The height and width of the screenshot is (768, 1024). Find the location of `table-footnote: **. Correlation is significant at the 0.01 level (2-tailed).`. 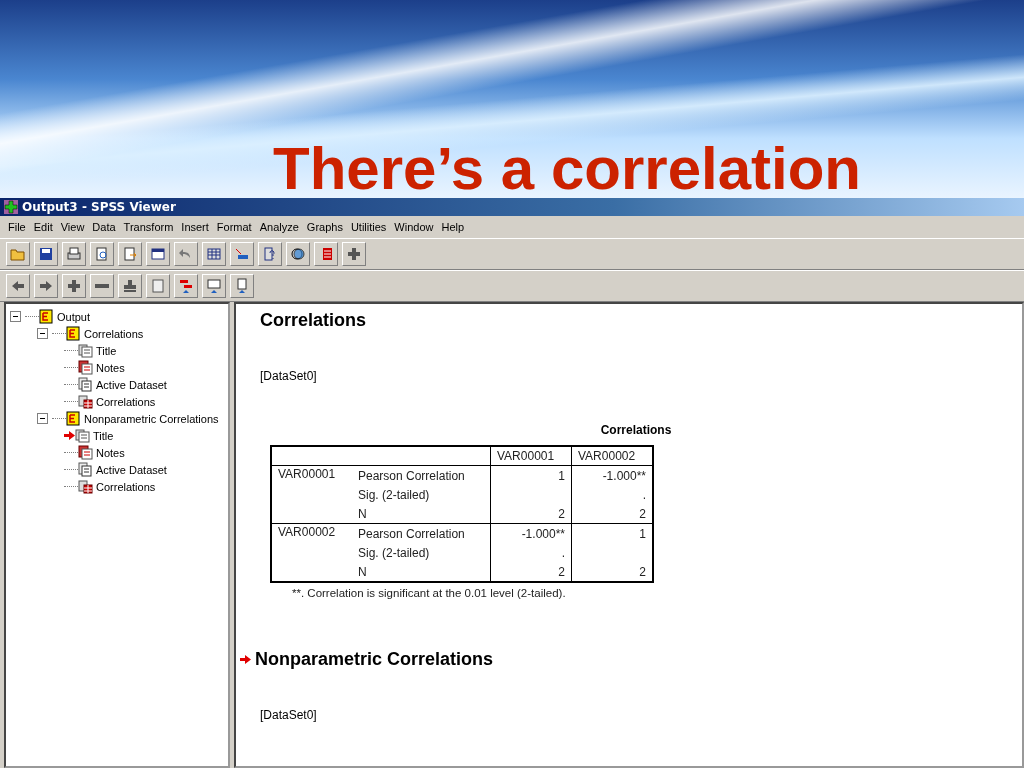

table-footnote: **. Correlation is significant at the 0.01 level (2-tailed). is located at coordinates (429, 593).